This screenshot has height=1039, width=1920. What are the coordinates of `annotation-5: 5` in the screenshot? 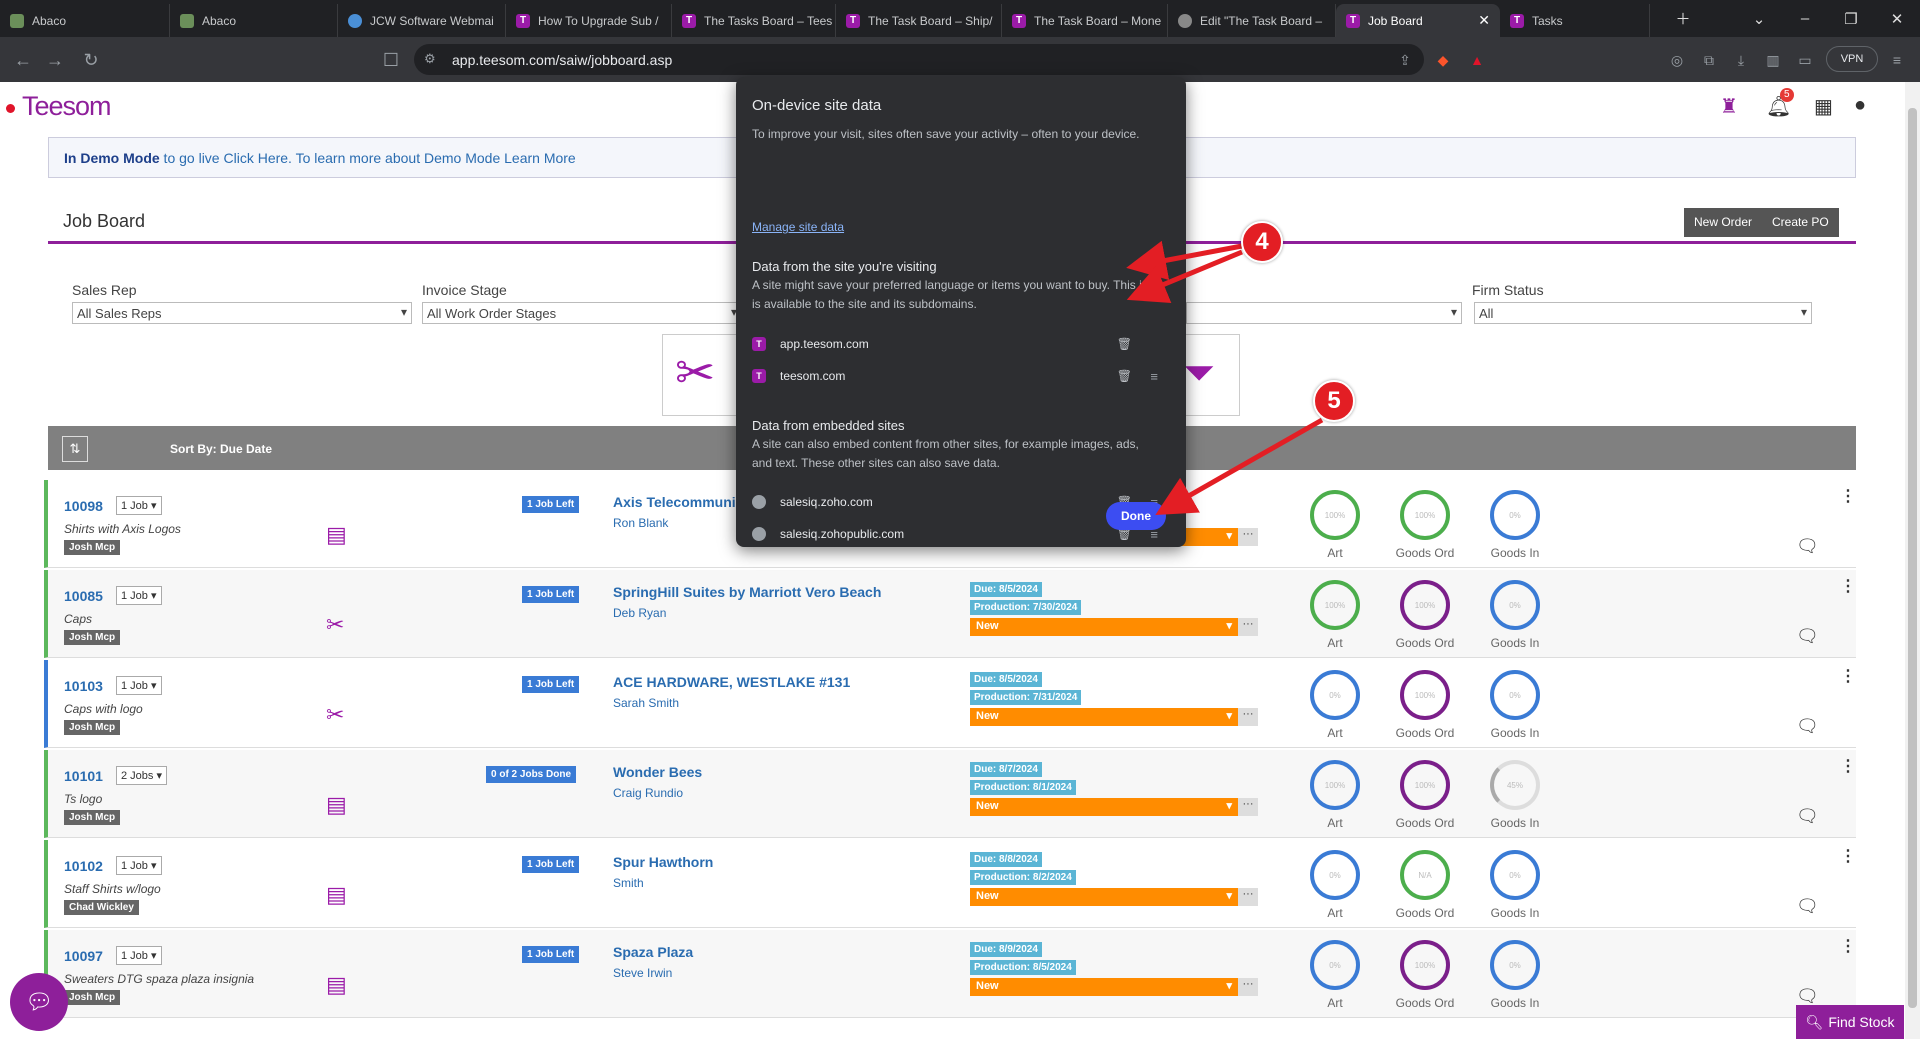 It's located at (1334, 401).